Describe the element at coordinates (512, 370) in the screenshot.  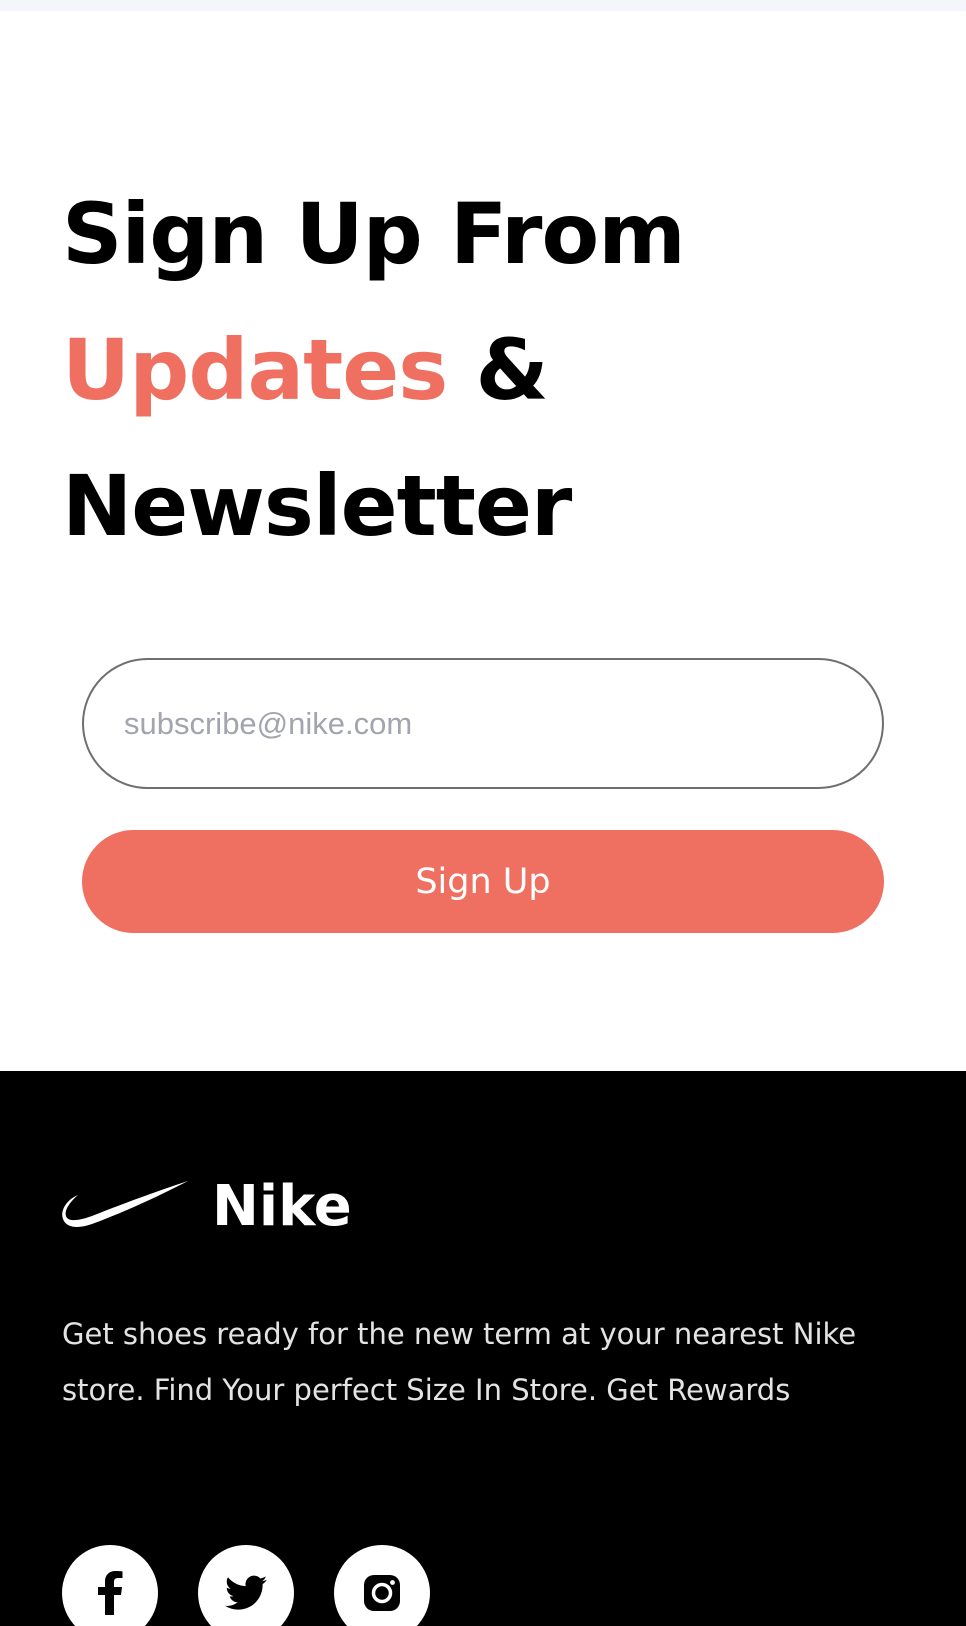
I see `headline-ampersand: &` at that location.